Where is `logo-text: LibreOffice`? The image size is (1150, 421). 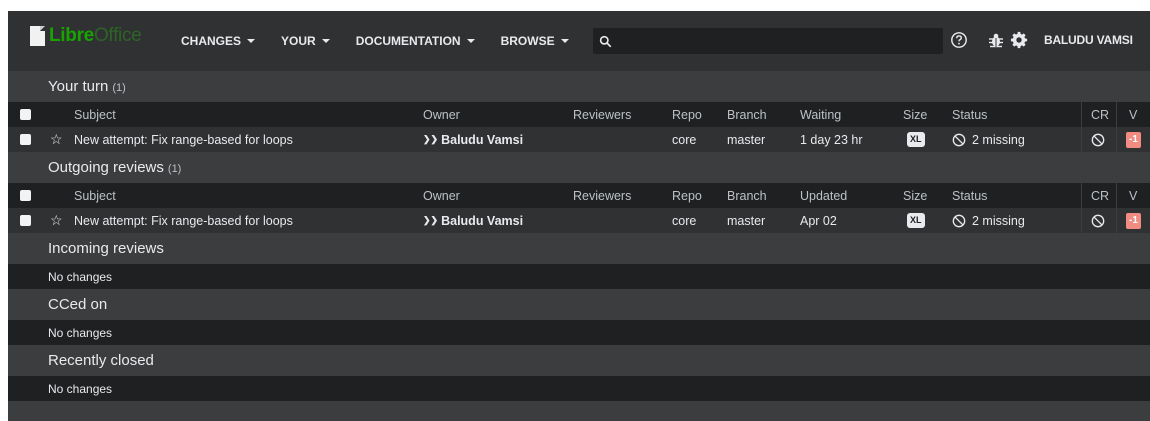 logo-text: LibreOffice is located at coordinates (95, 35).